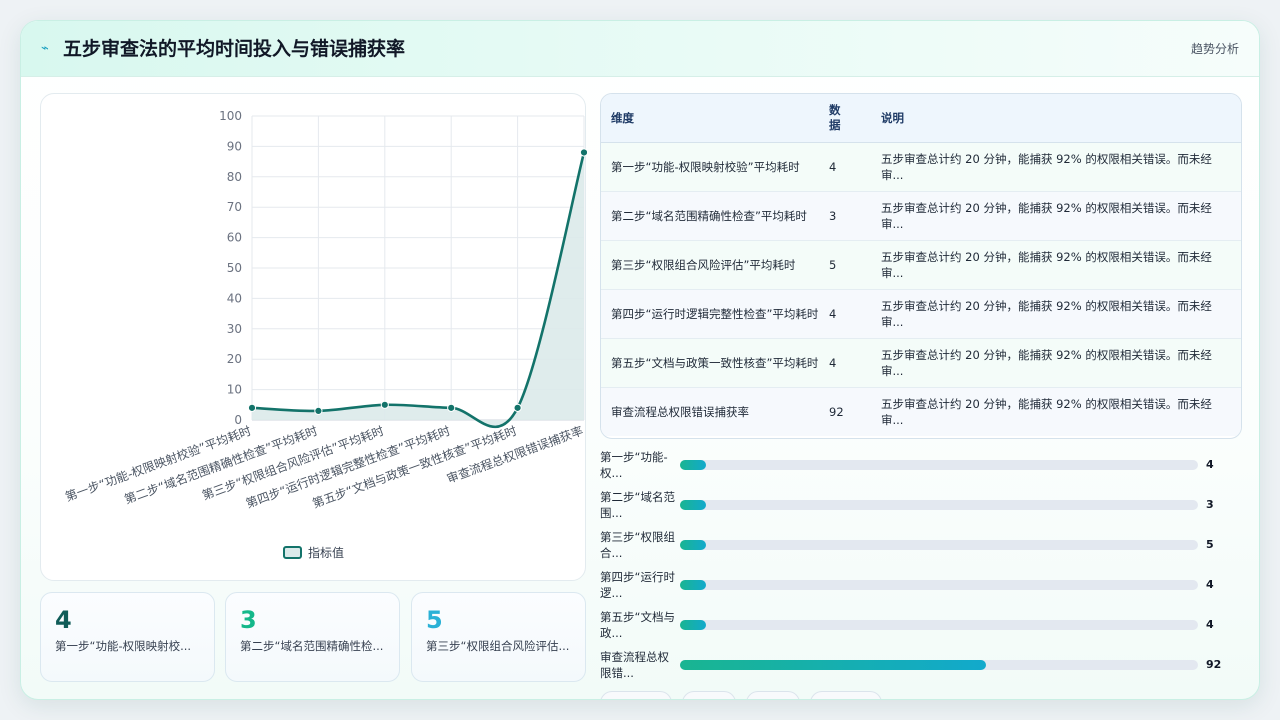  I want to click on y-tick-label: 100, so click(230, 116).